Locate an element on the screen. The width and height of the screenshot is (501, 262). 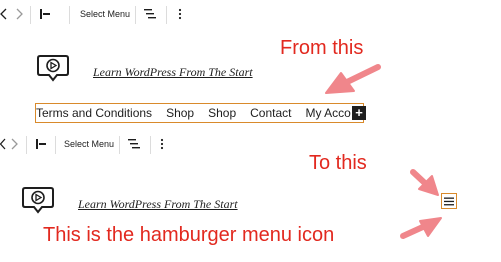
arrow-from is located at coordinates (353, 79).